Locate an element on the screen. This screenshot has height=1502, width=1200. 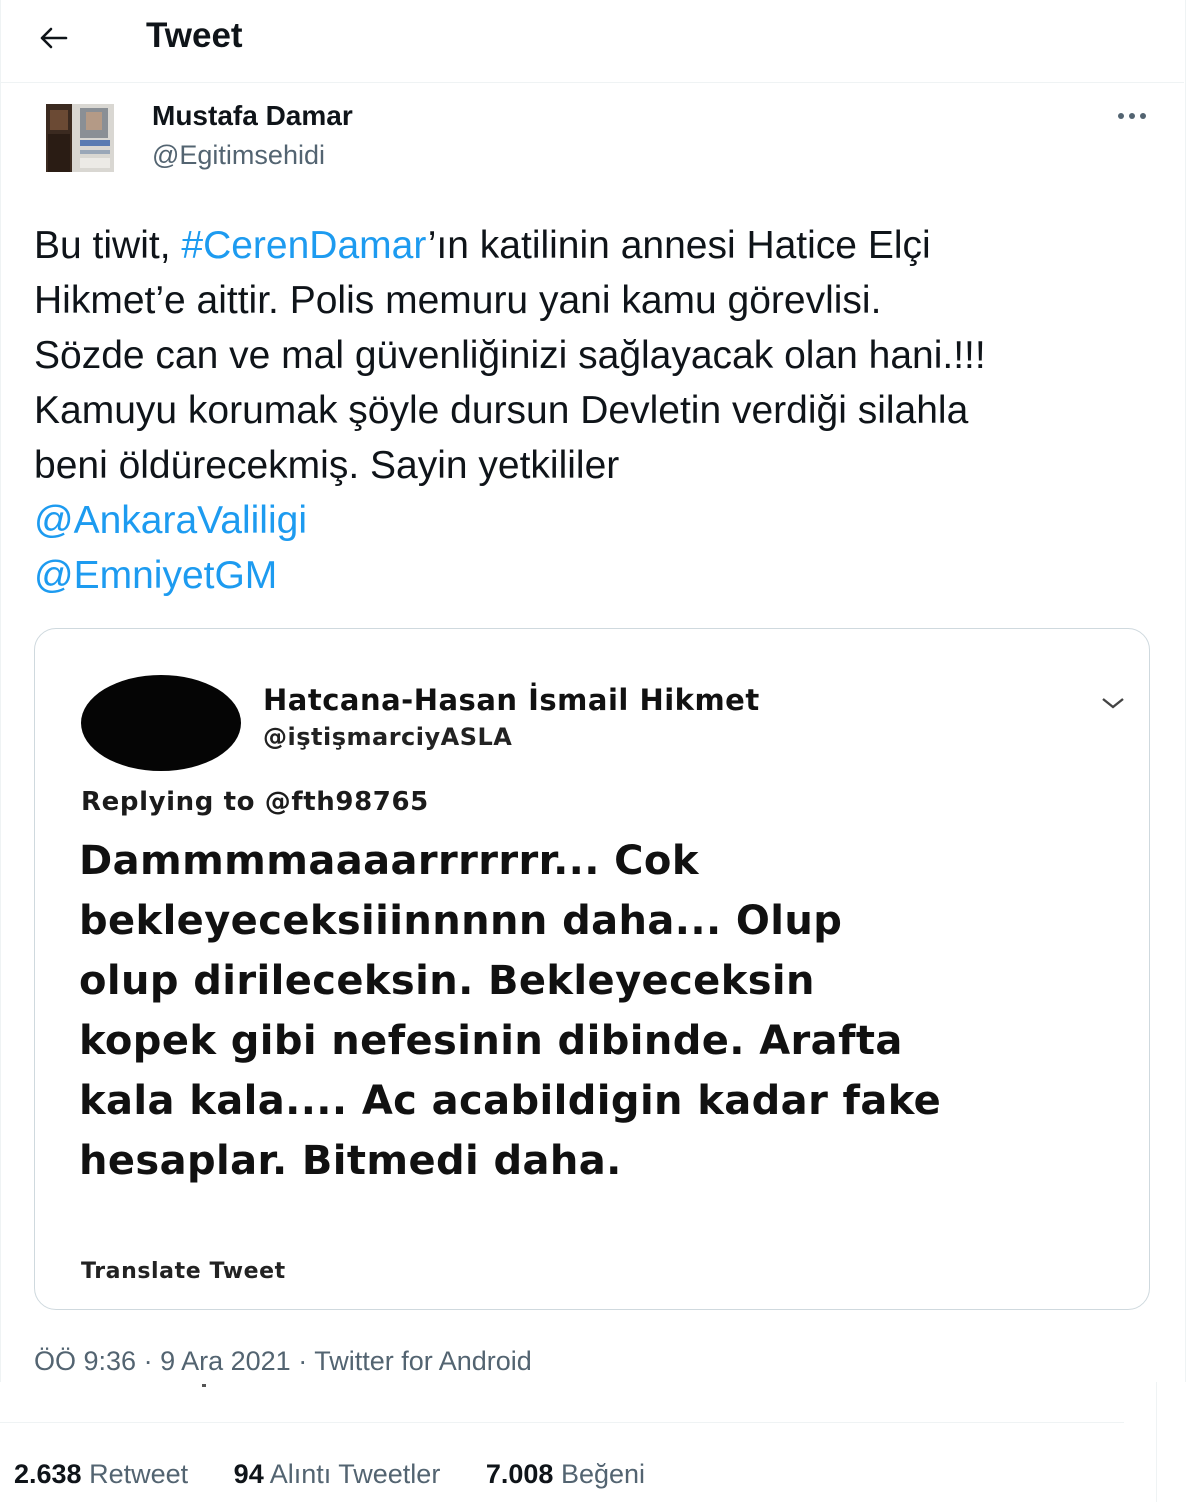
tweet-time: ÖÖ 9:36 is located at coordinates (85, 1361).